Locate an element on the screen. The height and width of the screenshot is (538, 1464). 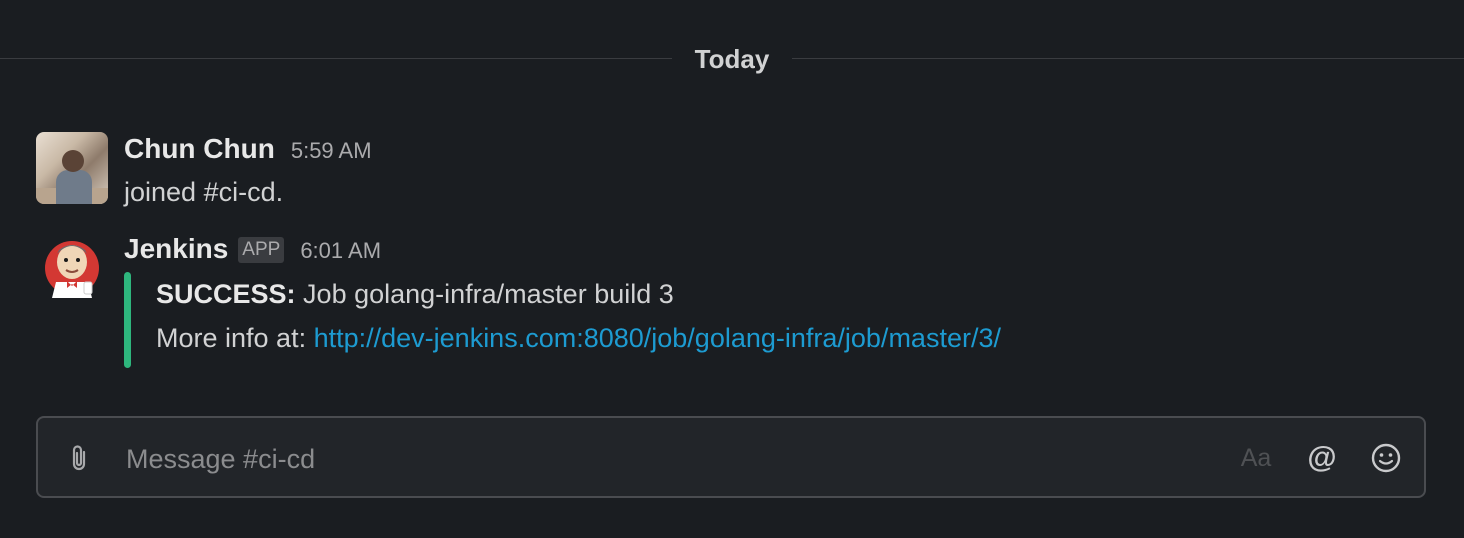
smiley-icon is located at coordinates (1386, 458).